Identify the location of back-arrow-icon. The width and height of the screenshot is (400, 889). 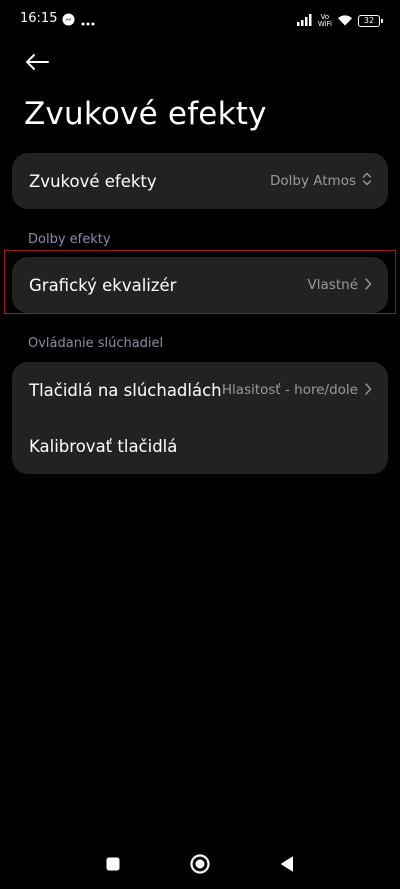
(37, 62).